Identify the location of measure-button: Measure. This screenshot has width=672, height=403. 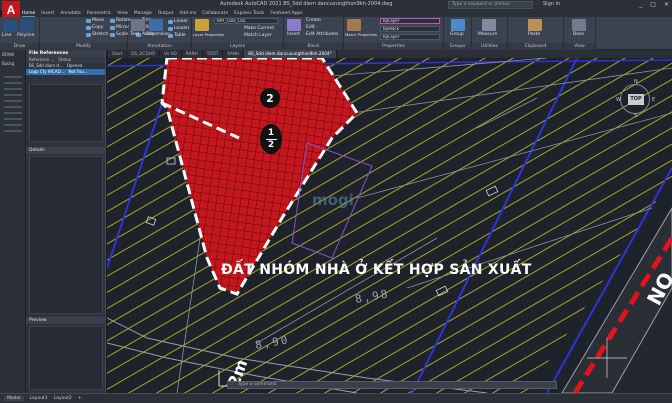
(487, 34).